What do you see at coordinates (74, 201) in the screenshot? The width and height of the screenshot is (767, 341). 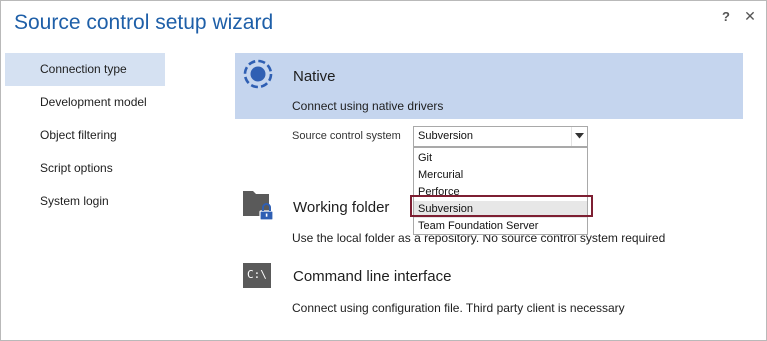 I see `nav-item-label: System login` at bounding box center [74, 201].